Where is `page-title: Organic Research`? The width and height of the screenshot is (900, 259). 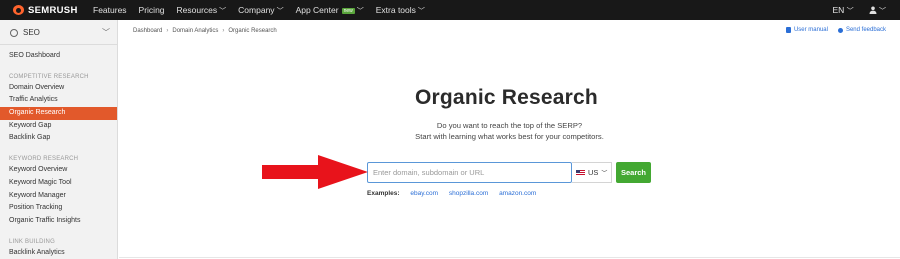
page-title: Organic Research is located at coordinates (506, 97).